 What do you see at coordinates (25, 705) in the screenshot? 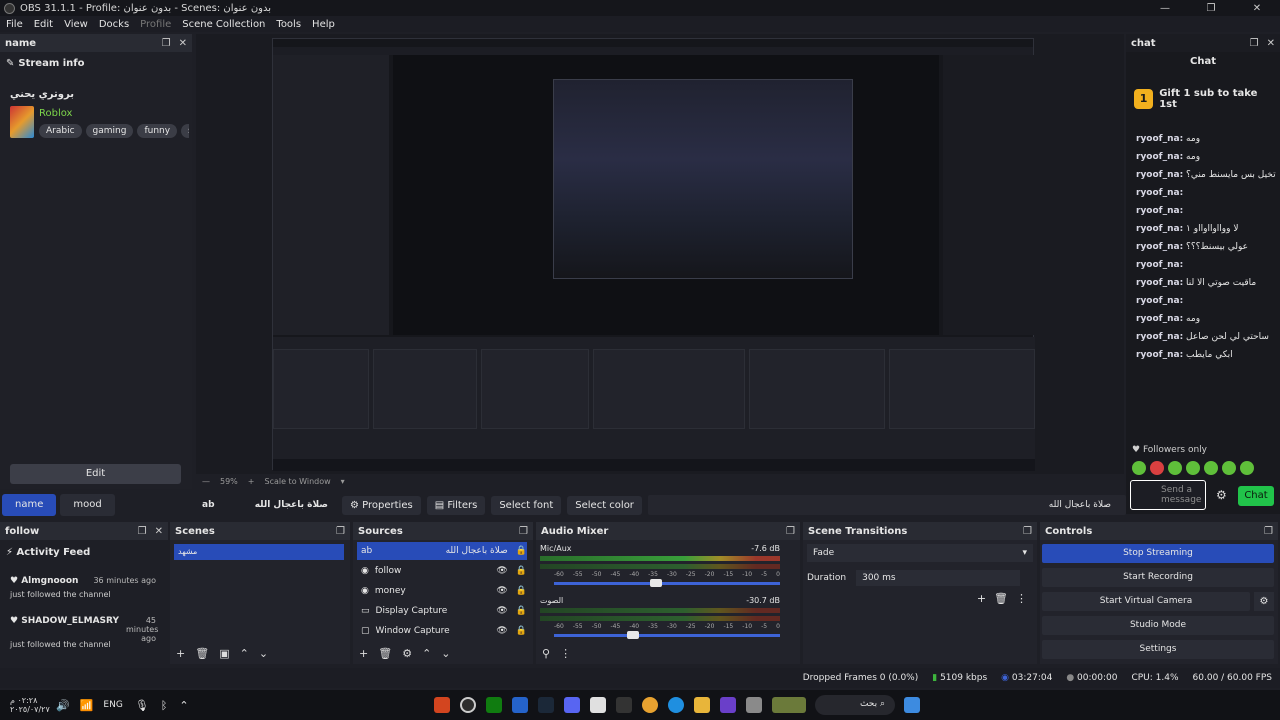
I see `system-clock: ٠٢:٢٨ م ٢٠٢٥/٠٧/٢٧` at bounding box center [25, 705].